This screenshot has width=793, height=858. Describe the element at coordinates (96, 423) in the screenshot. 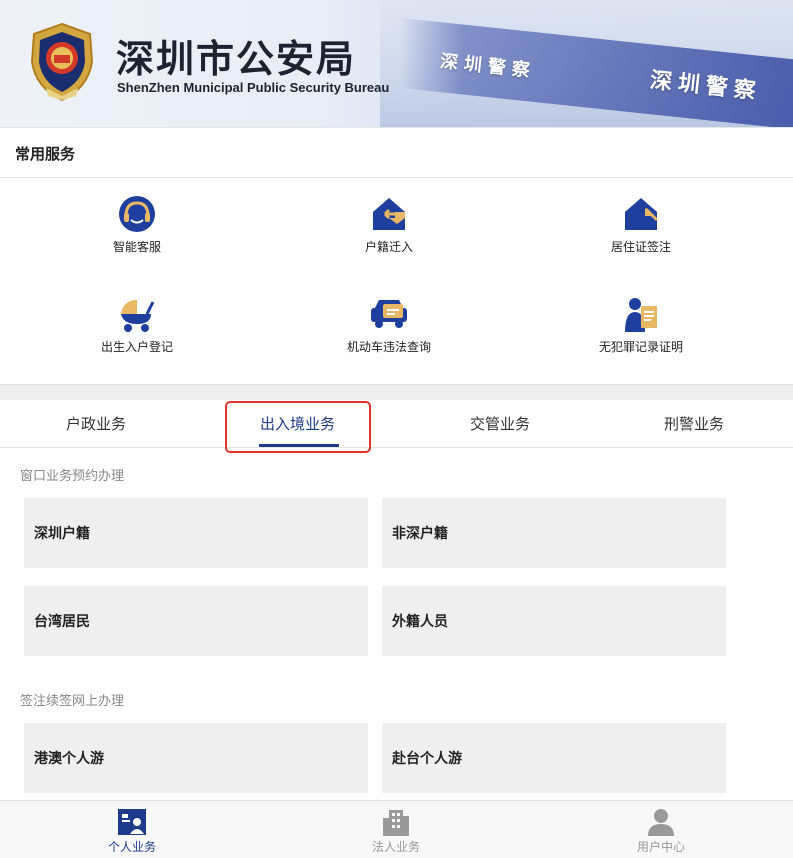

I see `tab-household-admin: 户政业务` at that location.